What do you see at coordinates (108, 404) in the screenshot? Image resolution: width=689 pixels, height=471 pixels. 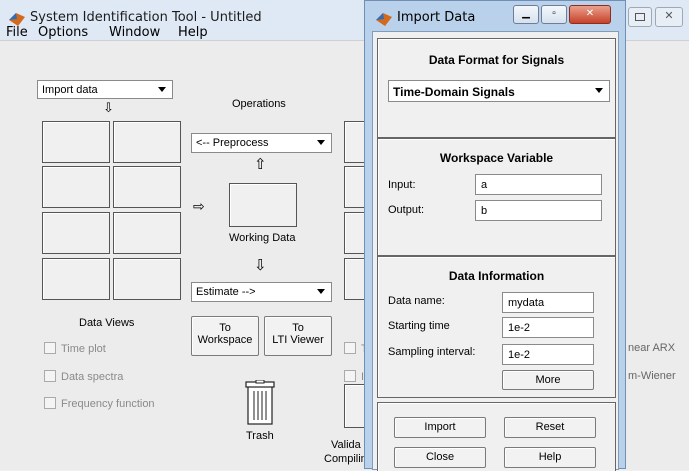 I see `frequency-function-label: Frequency function` at bounding box center [108, 404].